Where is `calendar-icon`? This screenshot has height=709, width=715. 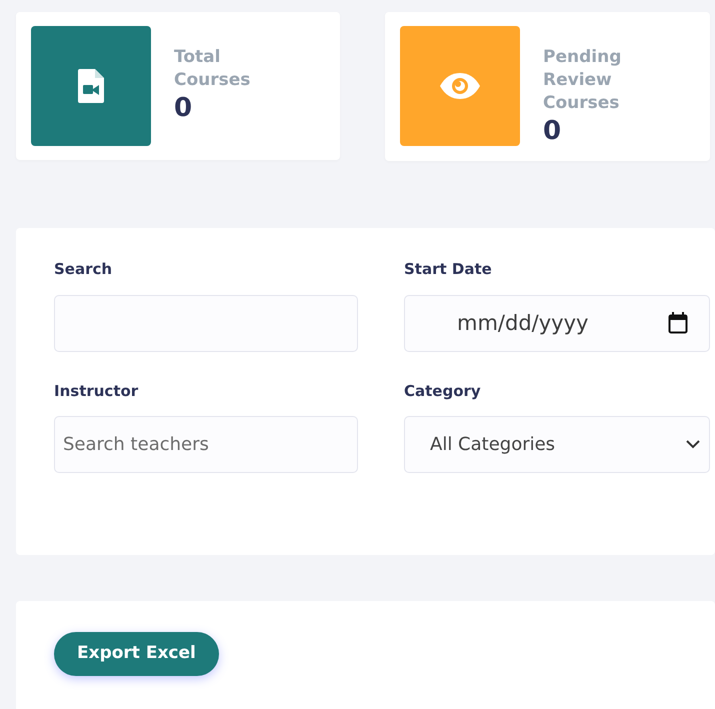
calendar-icon is located at coordinates (678, 323).